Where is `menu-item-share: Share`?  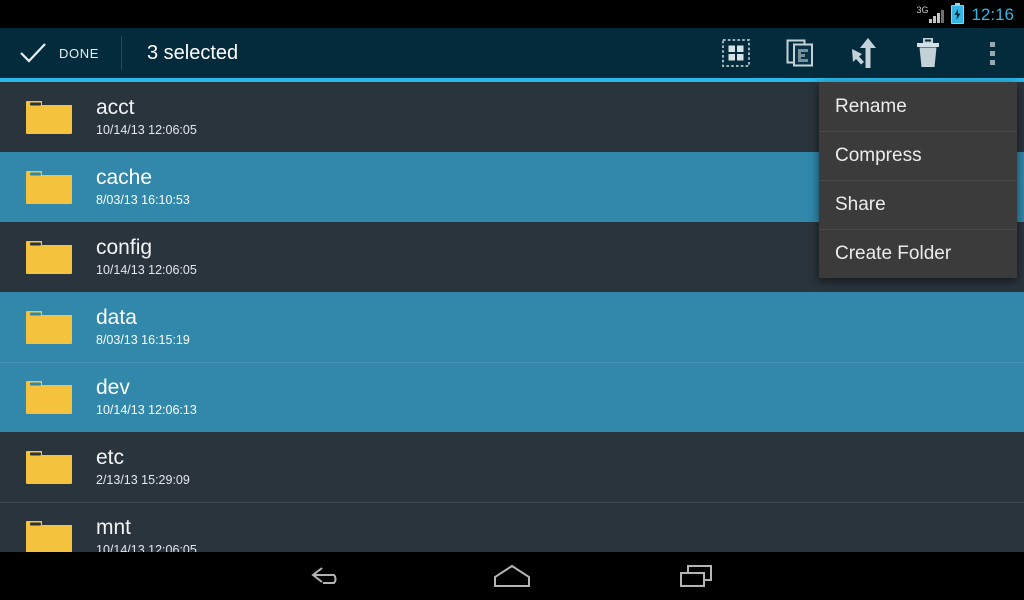
menu-item-share: Share is located at coordinates (918, 204).